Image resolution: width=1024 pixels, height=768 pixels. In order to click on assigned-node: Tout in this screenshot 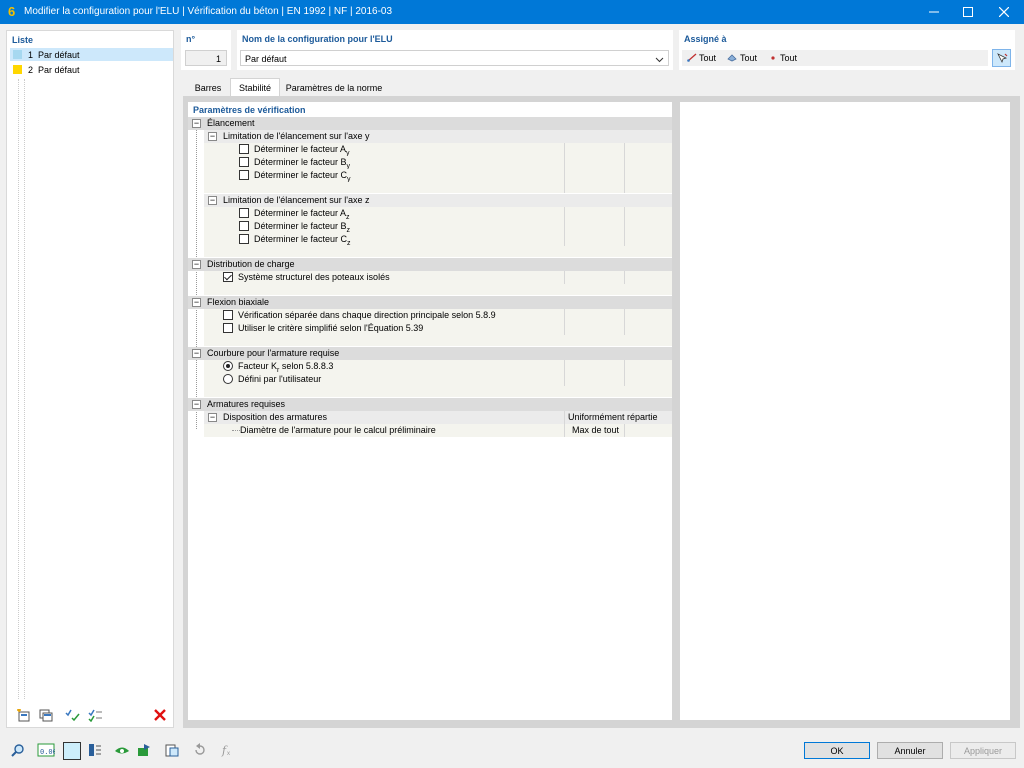, I will do `click(789, 58)`.